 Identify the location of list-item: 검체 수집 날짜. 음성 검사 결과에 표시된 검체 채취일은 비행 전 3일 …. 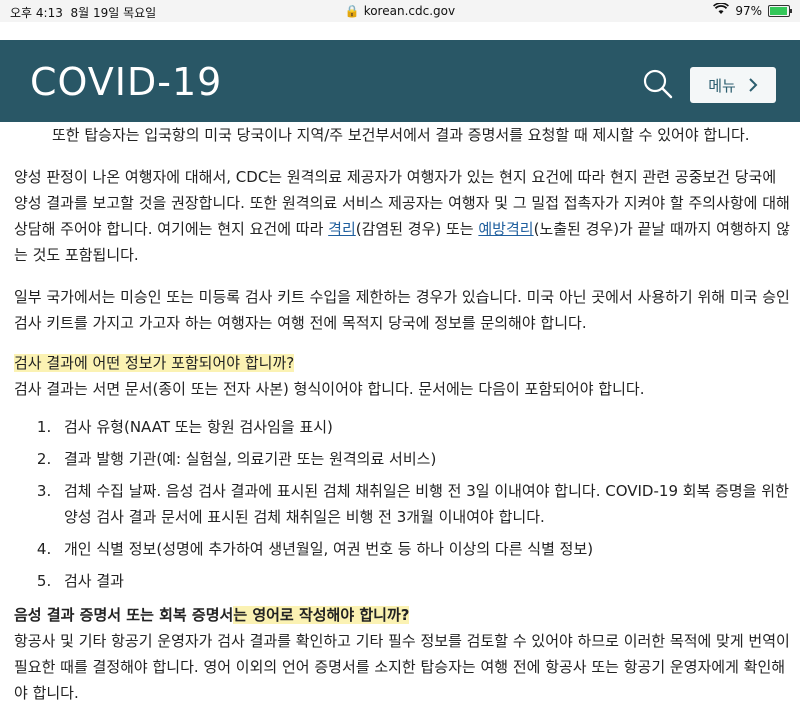
(423, 504).